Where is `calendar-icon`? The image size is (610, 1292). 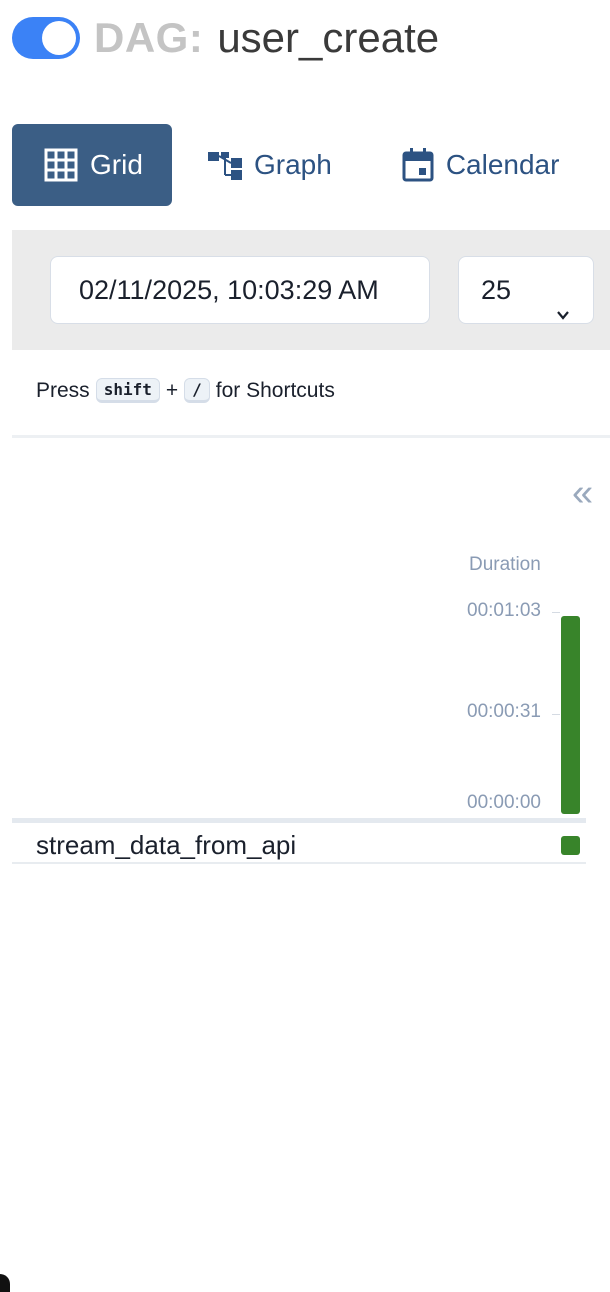 calendar-icon is located at coordinates (418, 165).